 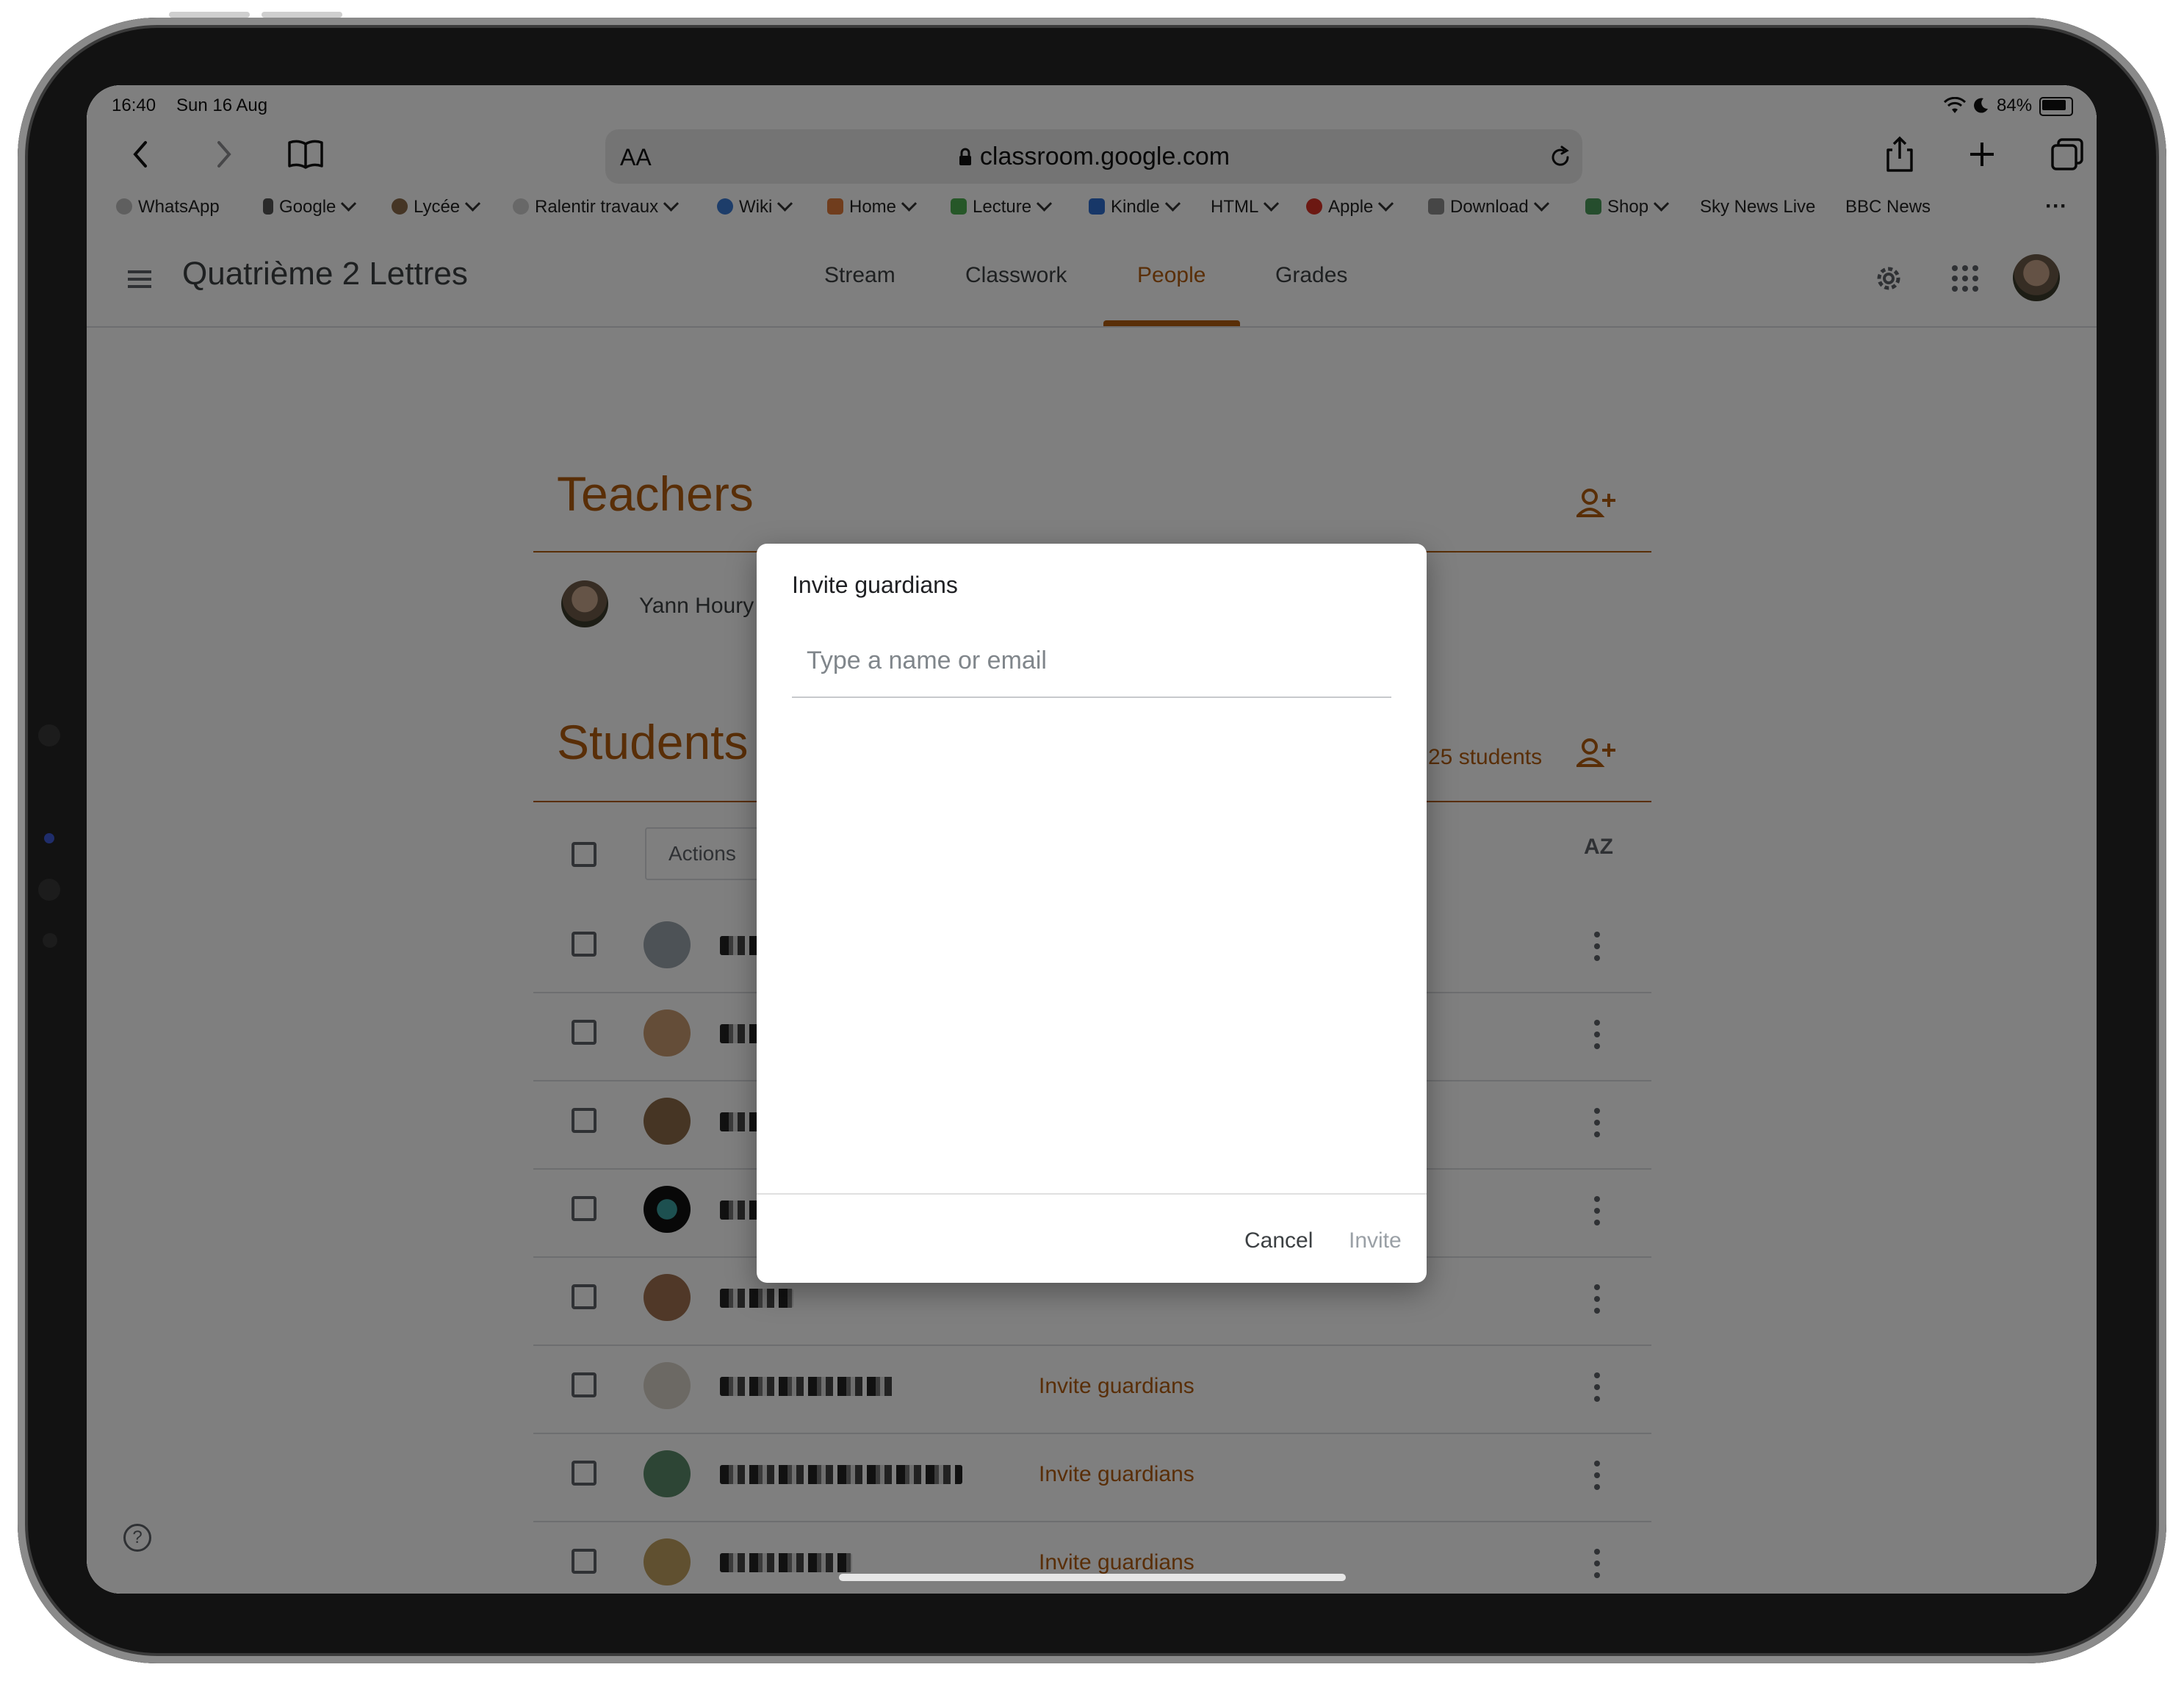 What do you see at coordinates (875, 585) in the screenshot?
I see `dialog-title: Invite guardians` at bounding box center [875, 585].